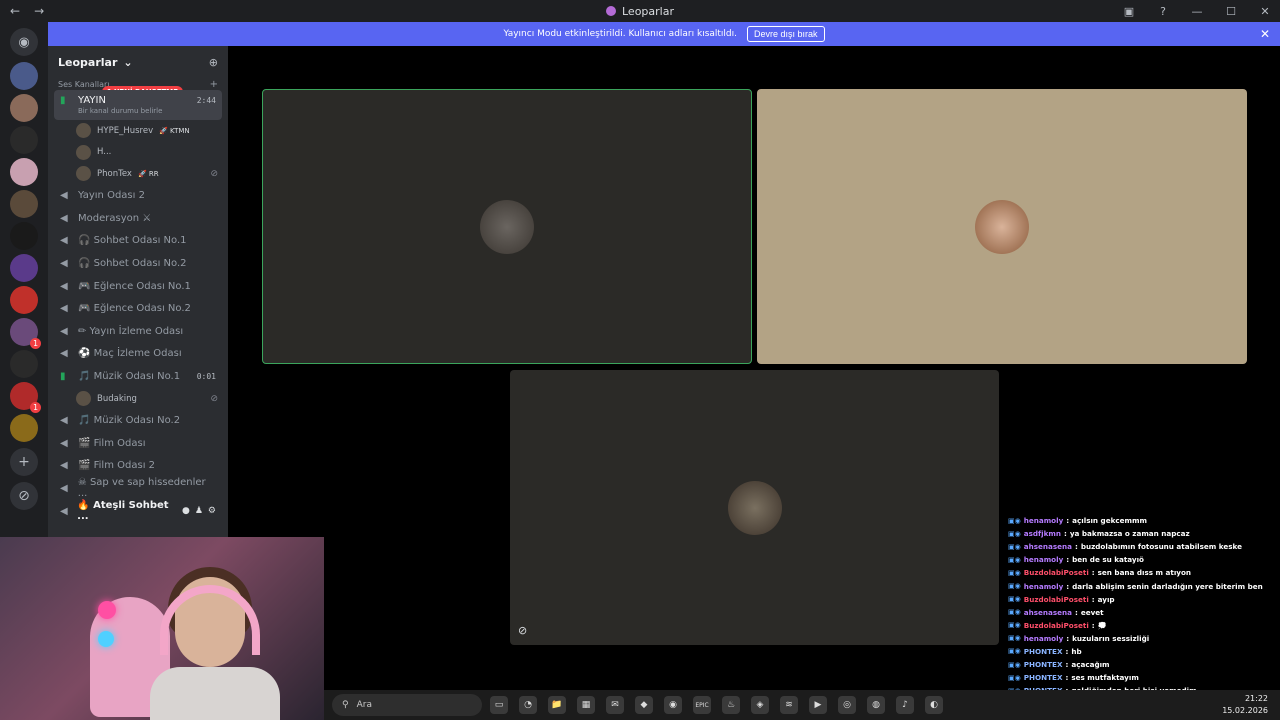  What do you see at coordinates (212, 511) in the screenshot?
I see `gear-icon: ⚙` at bounding box center [212, 511].